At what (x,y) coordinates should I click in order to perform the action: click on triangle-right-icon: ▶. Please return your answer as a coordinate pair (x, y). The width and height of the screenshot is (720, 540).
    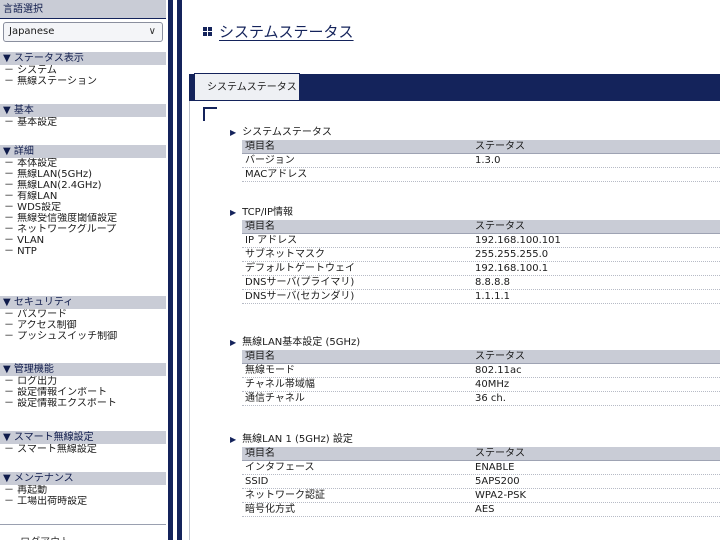
    Looking at the image, I should click on (233, 342).